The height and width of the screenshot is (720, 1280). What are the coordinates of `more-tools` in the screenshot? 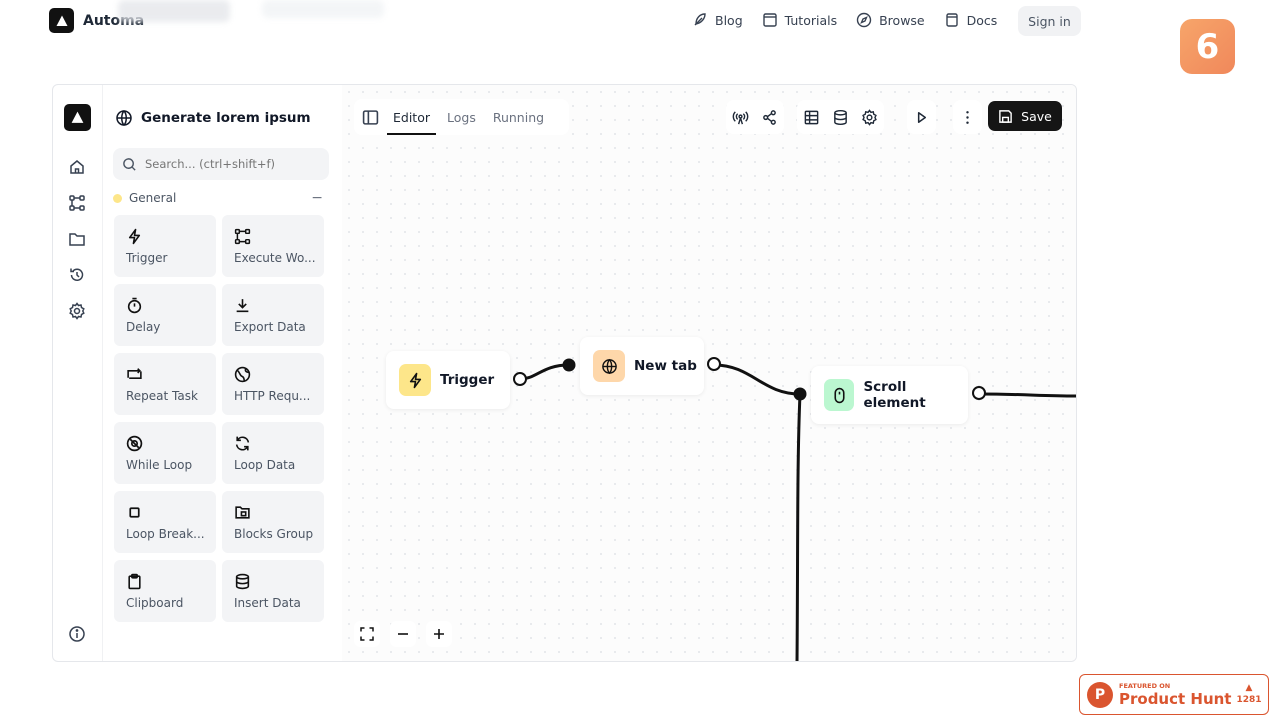 It's located at (967, 117).